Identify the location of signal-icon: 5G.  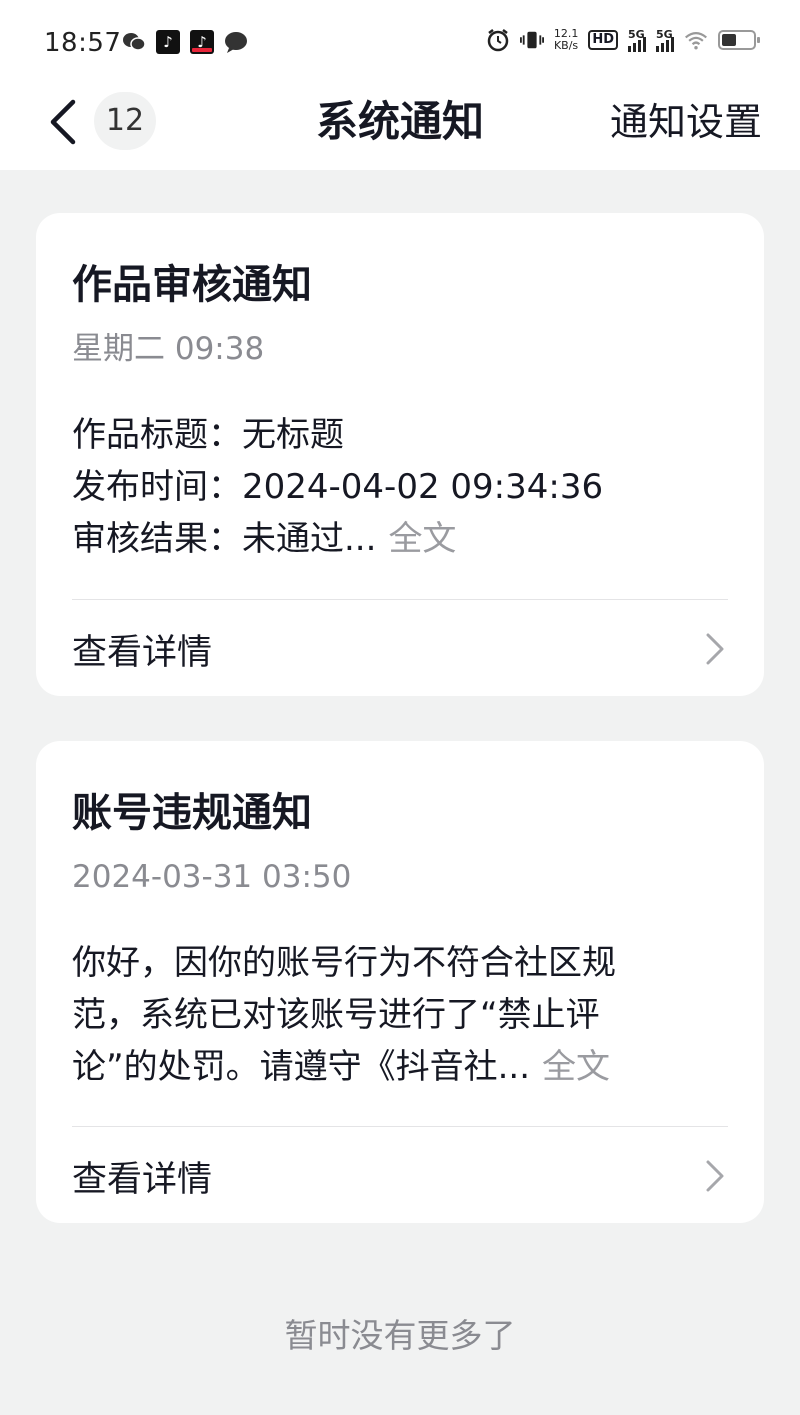
(637, 40).